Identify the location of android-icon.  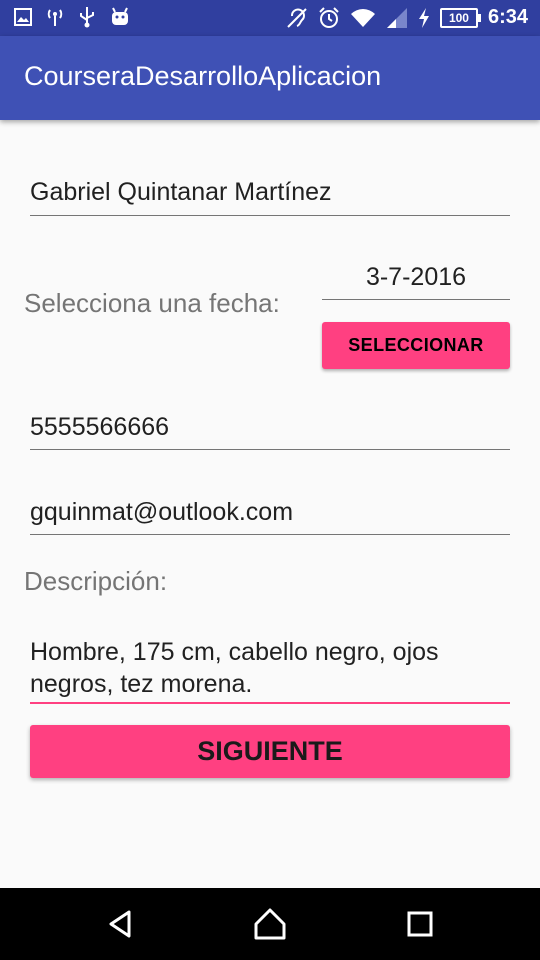
(120, 16).